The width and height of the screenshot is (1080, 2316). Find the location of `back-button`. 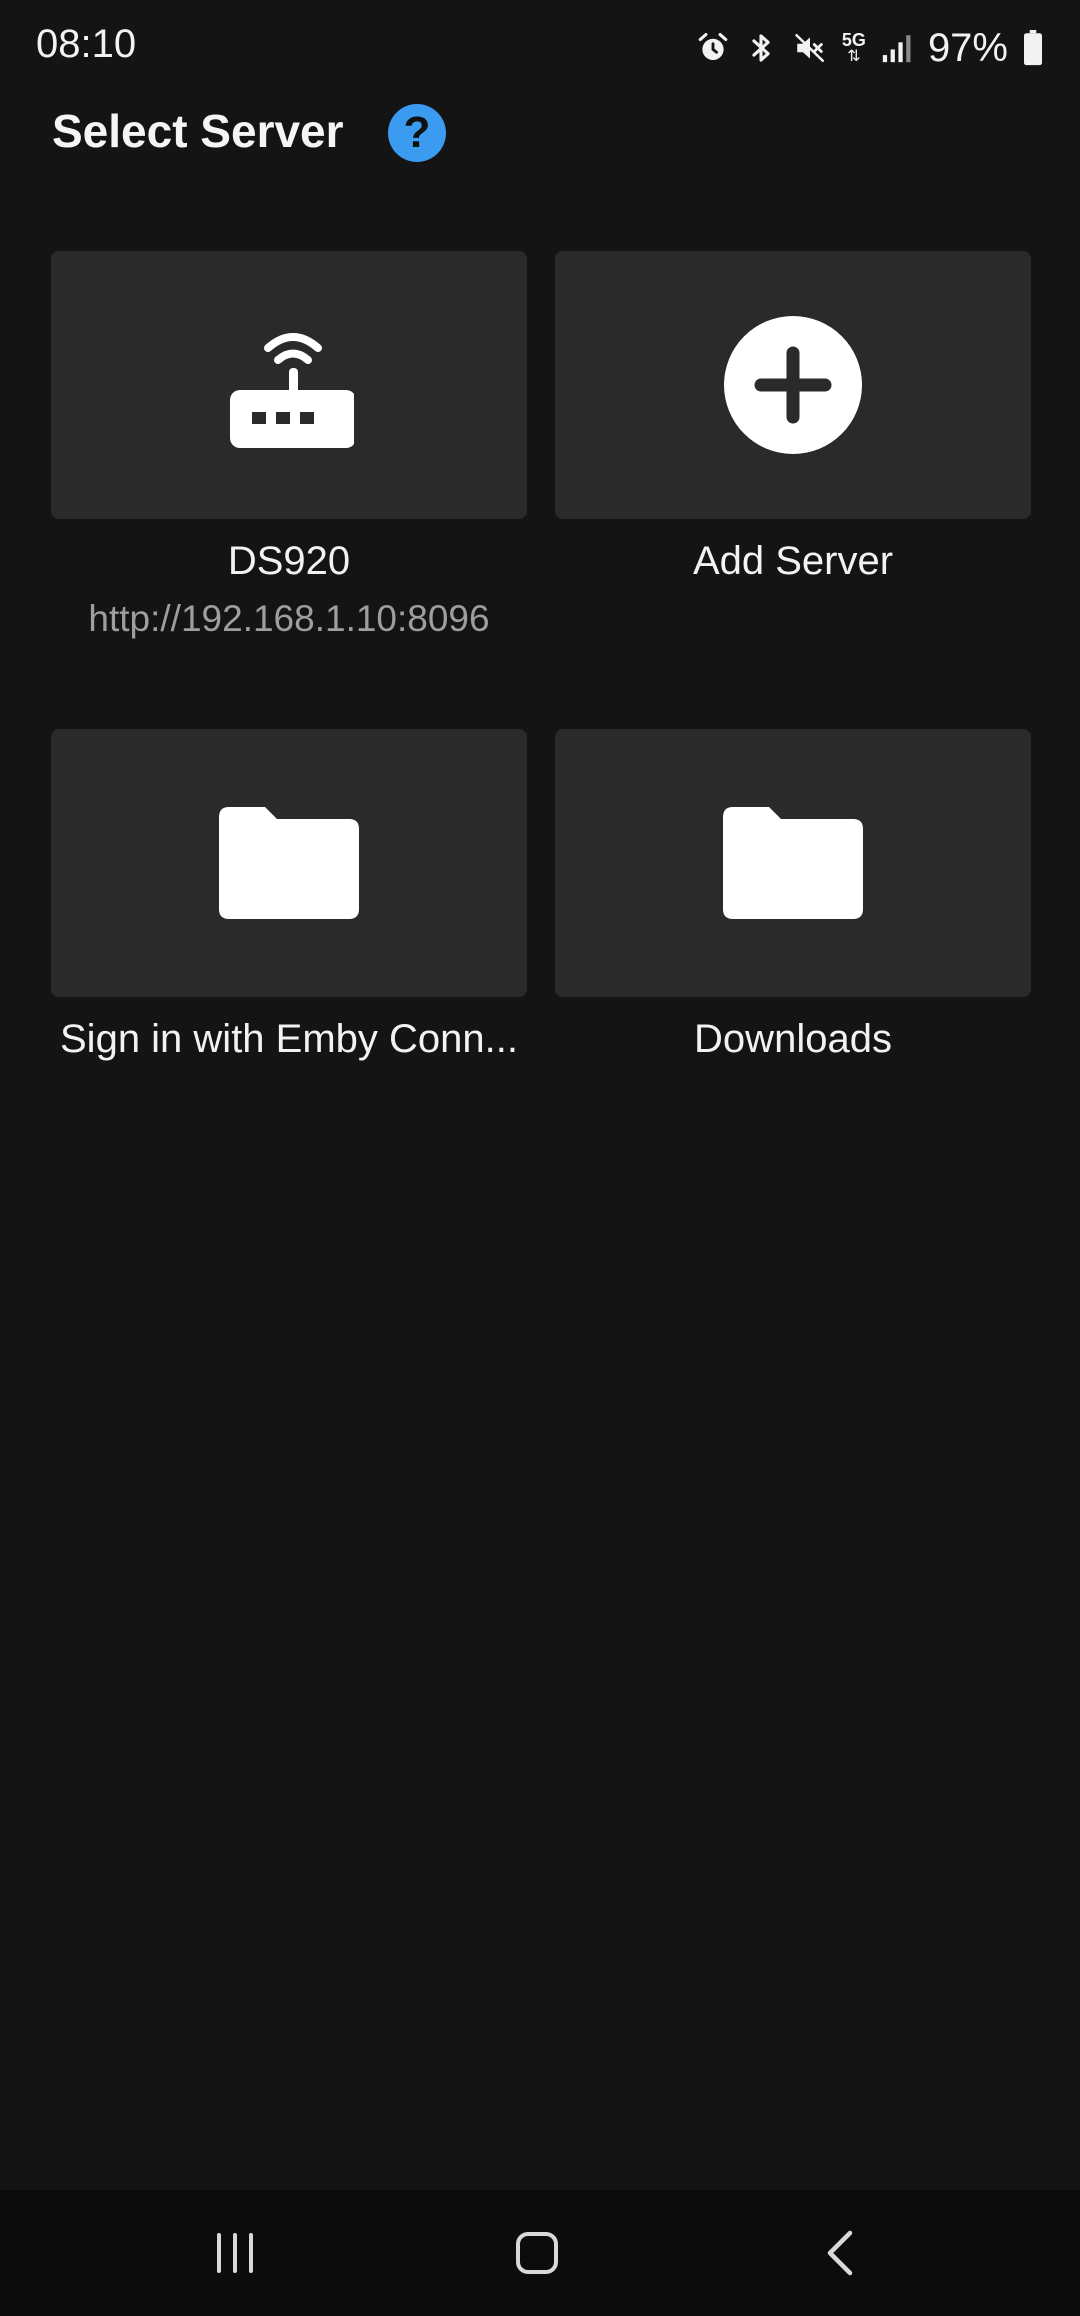

back-button is located at coordinates (840, 2253).